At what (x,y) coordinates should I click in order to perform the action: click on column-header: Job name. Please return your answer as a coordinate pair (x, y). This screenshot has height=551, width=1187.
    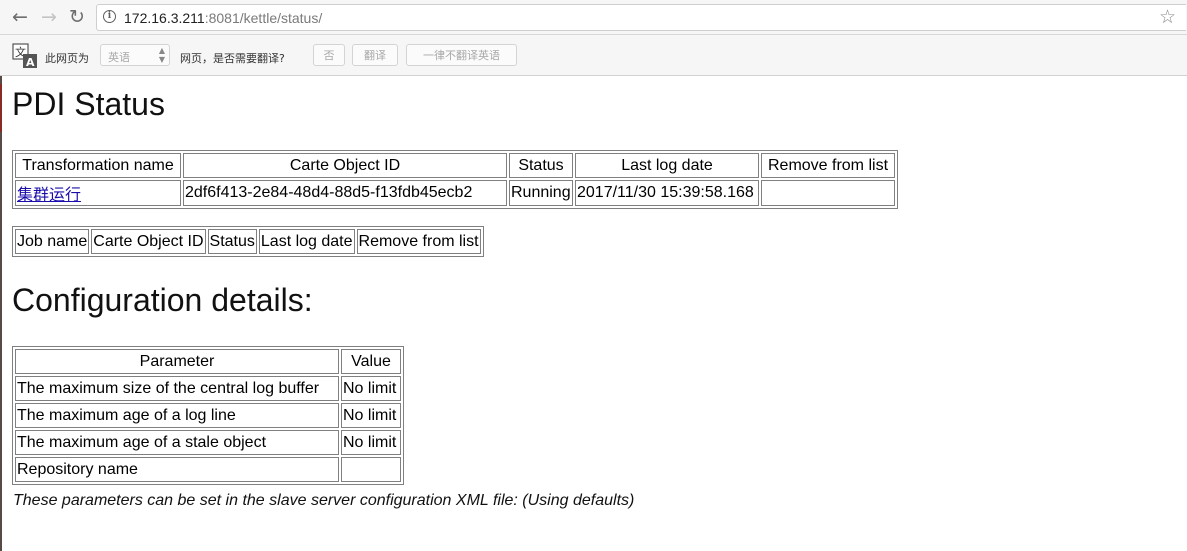
    Looking at the image, I should click on (52, 241).